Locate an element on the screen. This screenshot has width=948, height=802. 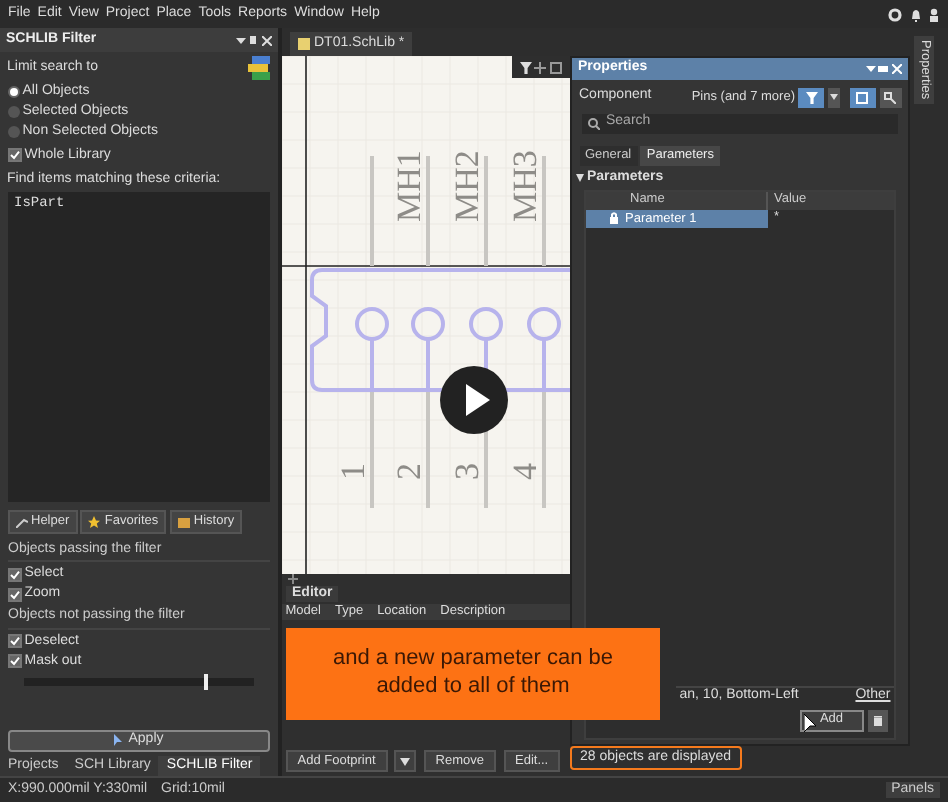
select-button is located at coordinates (862, 97).